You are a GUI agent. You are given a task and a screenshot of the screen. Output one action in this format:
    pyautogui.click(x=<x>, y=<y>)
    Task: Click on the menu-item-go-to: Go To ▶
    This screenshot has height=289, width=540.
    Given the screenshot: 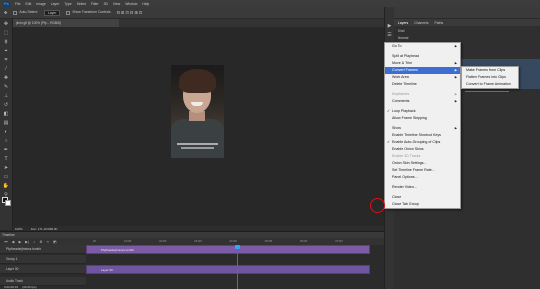 What is the action you would take?
    pyautogui.click(x=422, y=46)
    